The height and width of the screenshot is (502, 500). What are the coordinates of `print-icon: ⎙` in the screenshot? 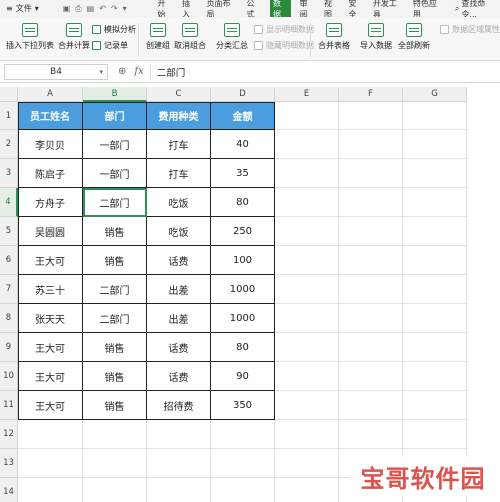 It's located at (78, 9).